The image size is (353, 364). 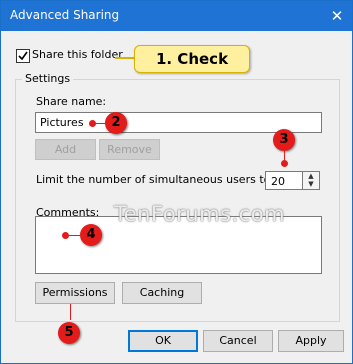 What do you see at coordinates (163, 341) in the screenshot?
I see `ok-button: OK` at bounding box center [163, 341].